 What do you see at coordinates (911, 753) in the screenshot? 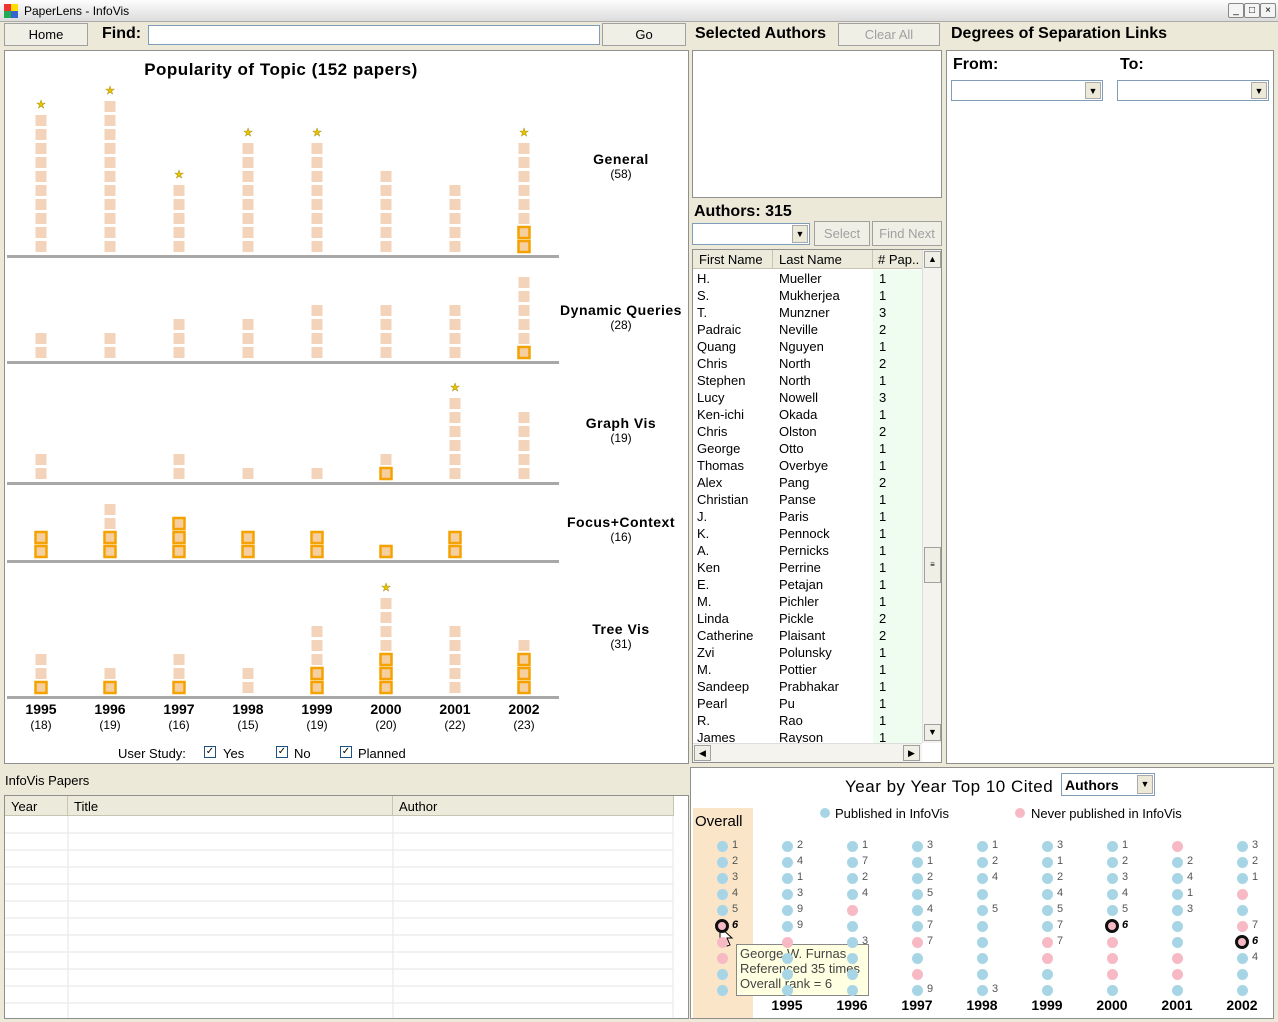
I see `scroll-right-icon: ▶` at bounding box center [911, 753].